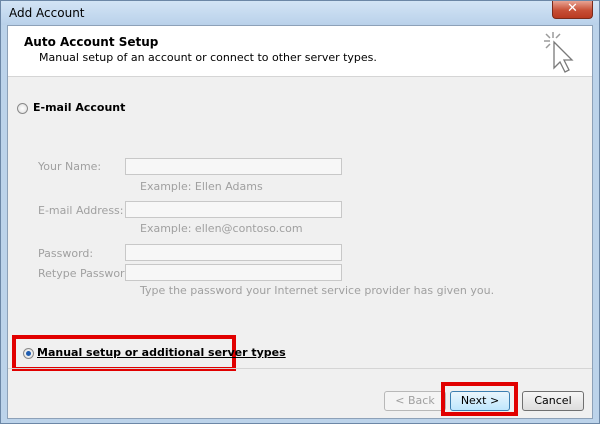 This screenshot has height=424, width=600. I want to click on your-name-field, so click(233, 166).